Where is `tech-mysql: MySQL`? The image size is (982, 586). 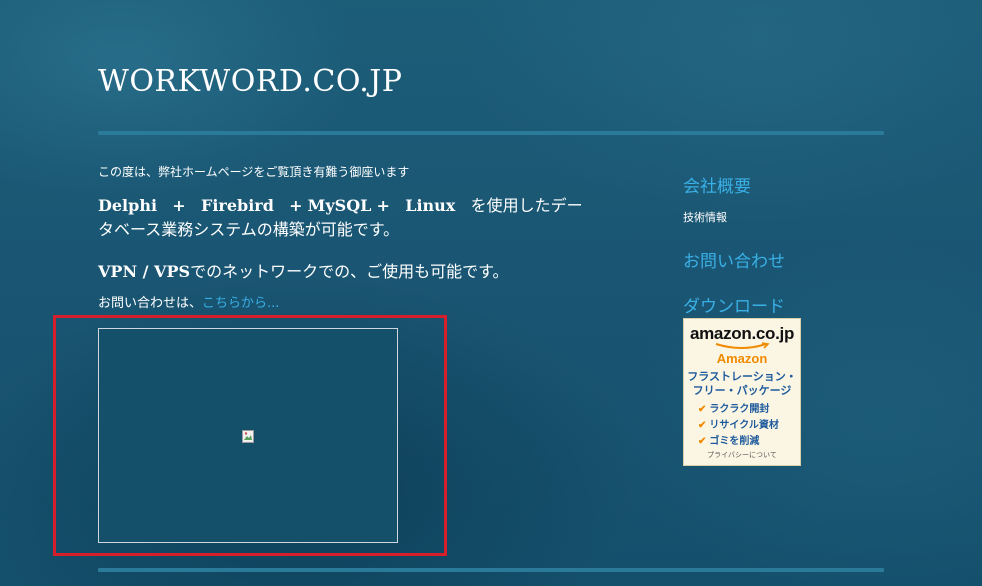
tech-mysql: MySQL is located at coordinates (339, 205).